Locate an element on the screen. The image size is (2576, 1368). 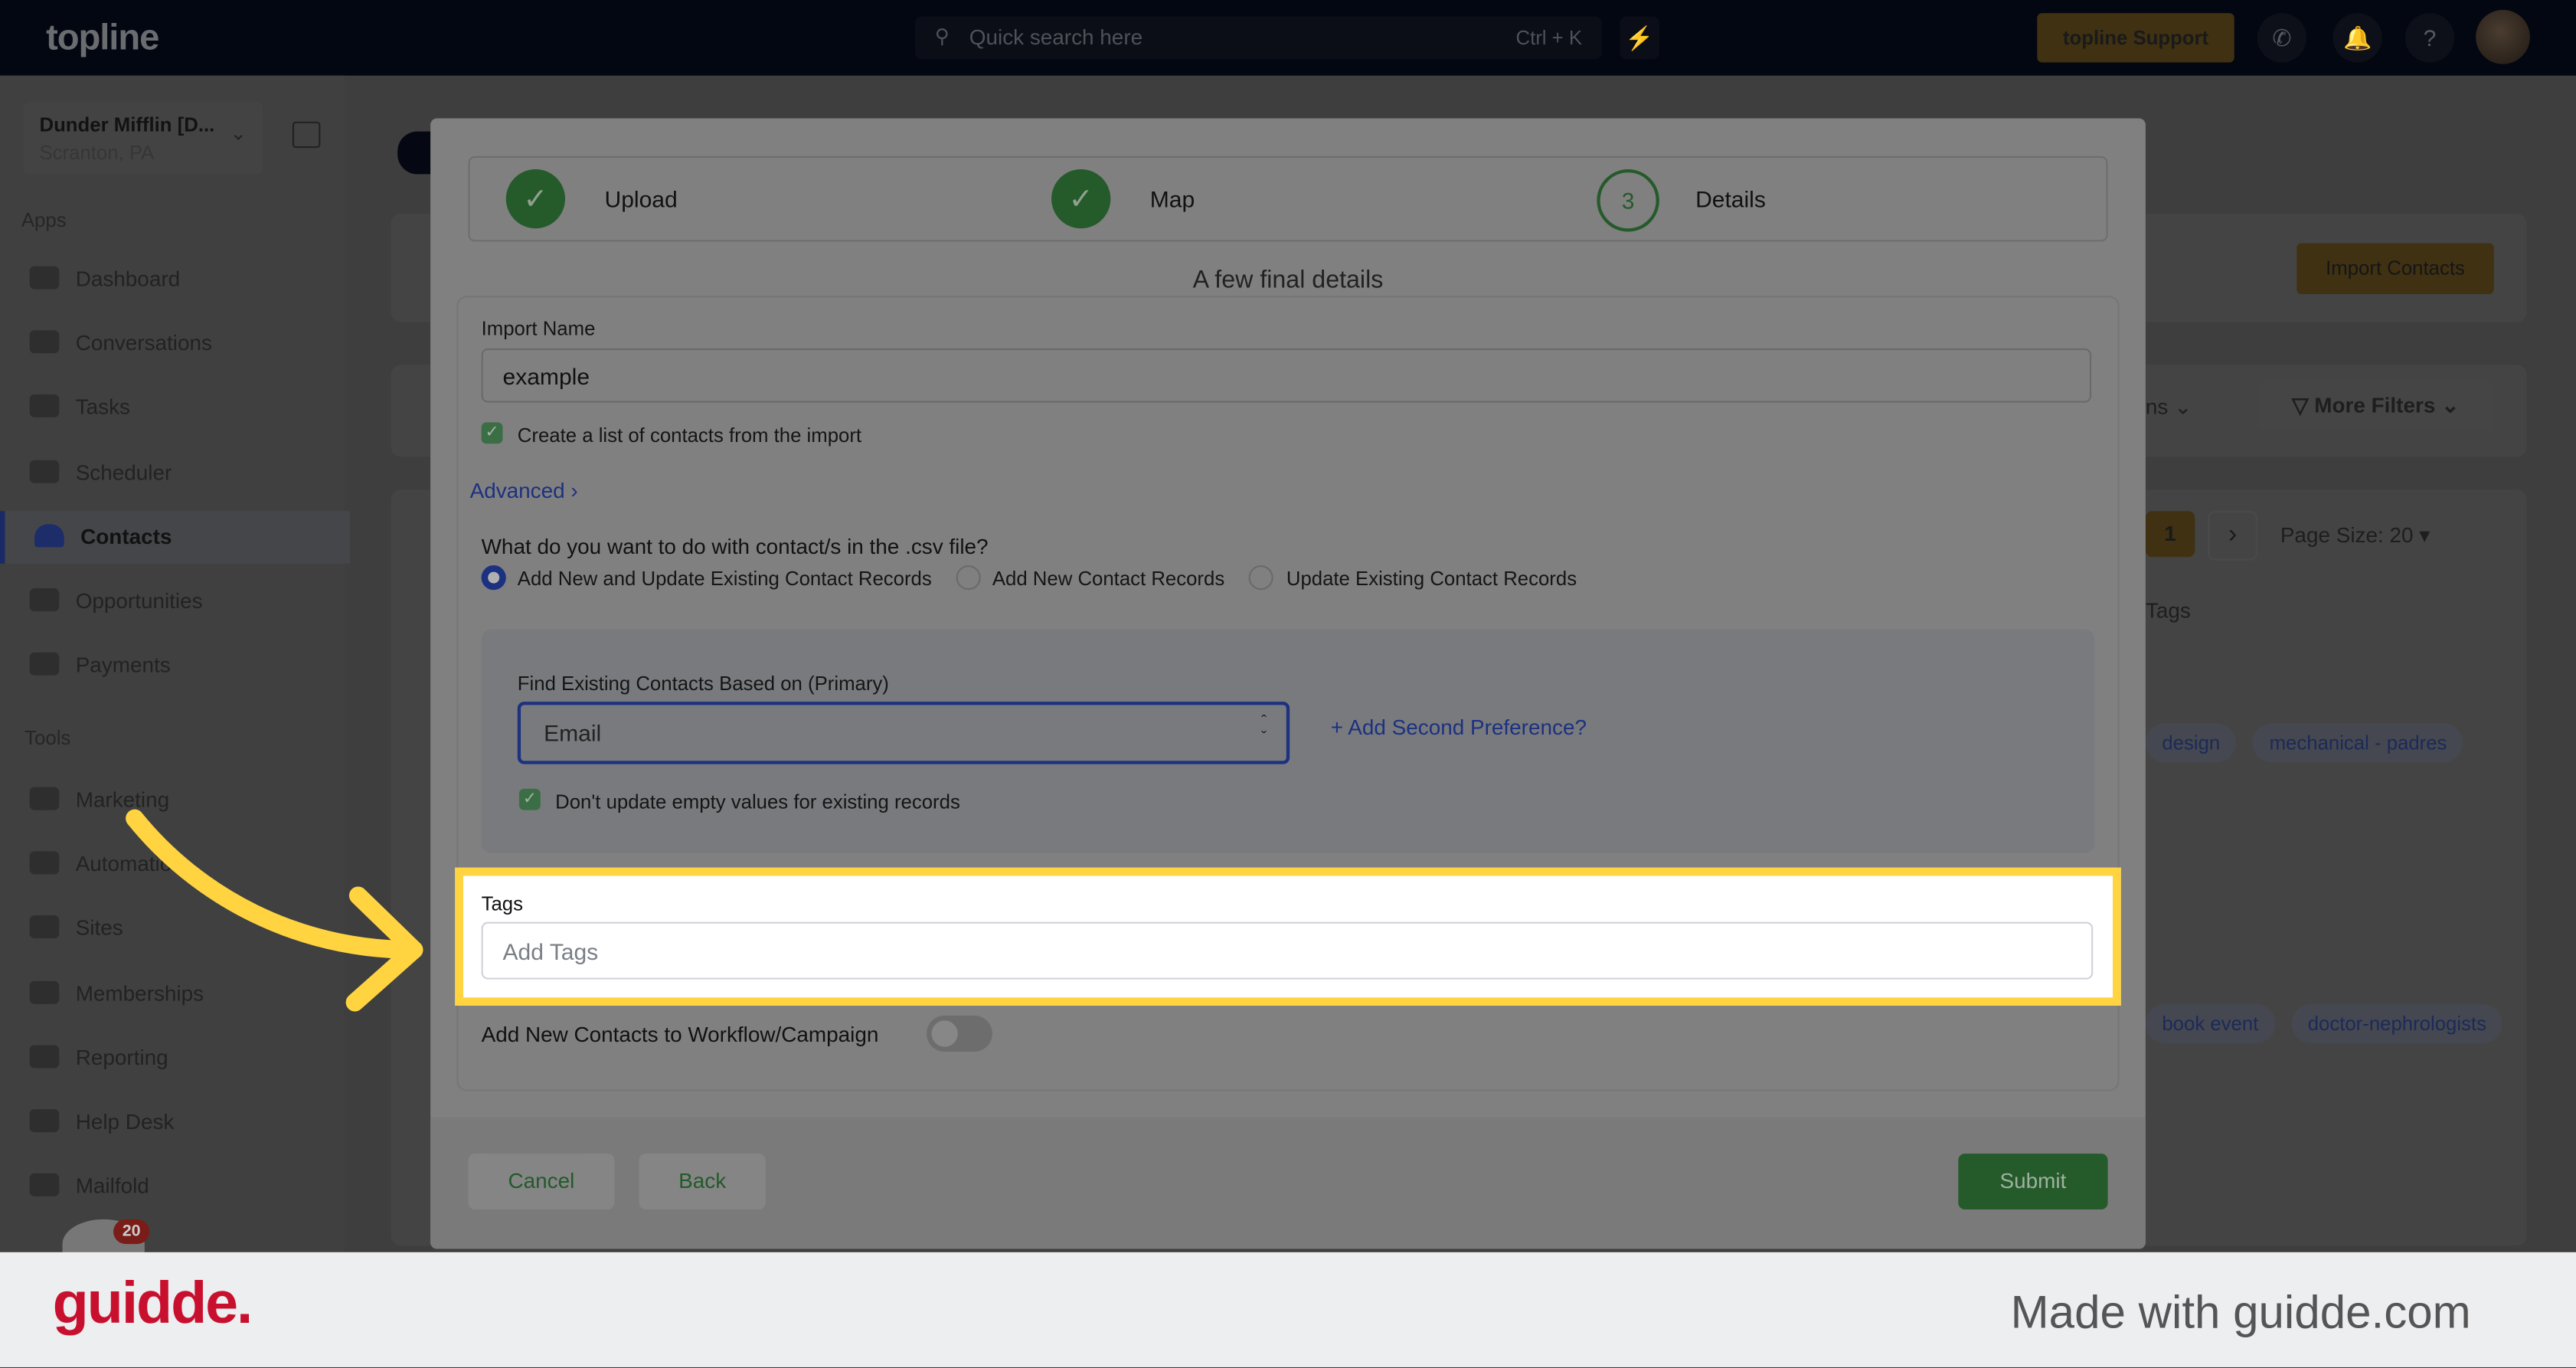
guidde-logo: guidde. is located at coordinates (152, 1302).